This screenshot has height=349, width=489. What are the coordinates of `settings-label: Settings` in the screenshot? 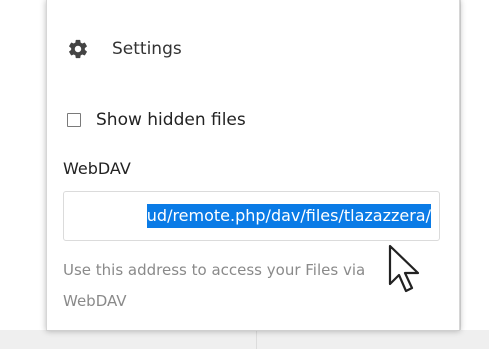 It's located at (147, 49).